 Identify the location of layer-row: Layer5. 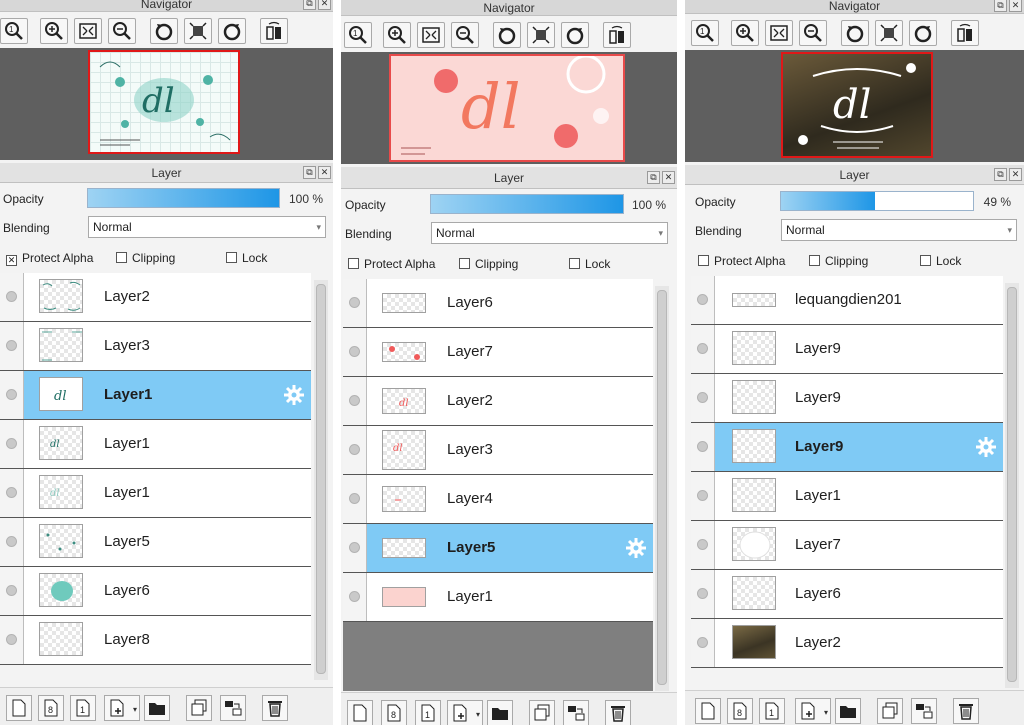
(155, 542).